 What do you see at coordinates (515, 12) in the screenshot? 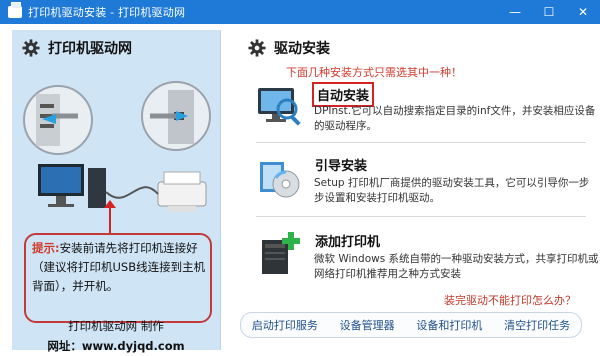
I see `minimize-button: —` at bounding box center [515, 12].